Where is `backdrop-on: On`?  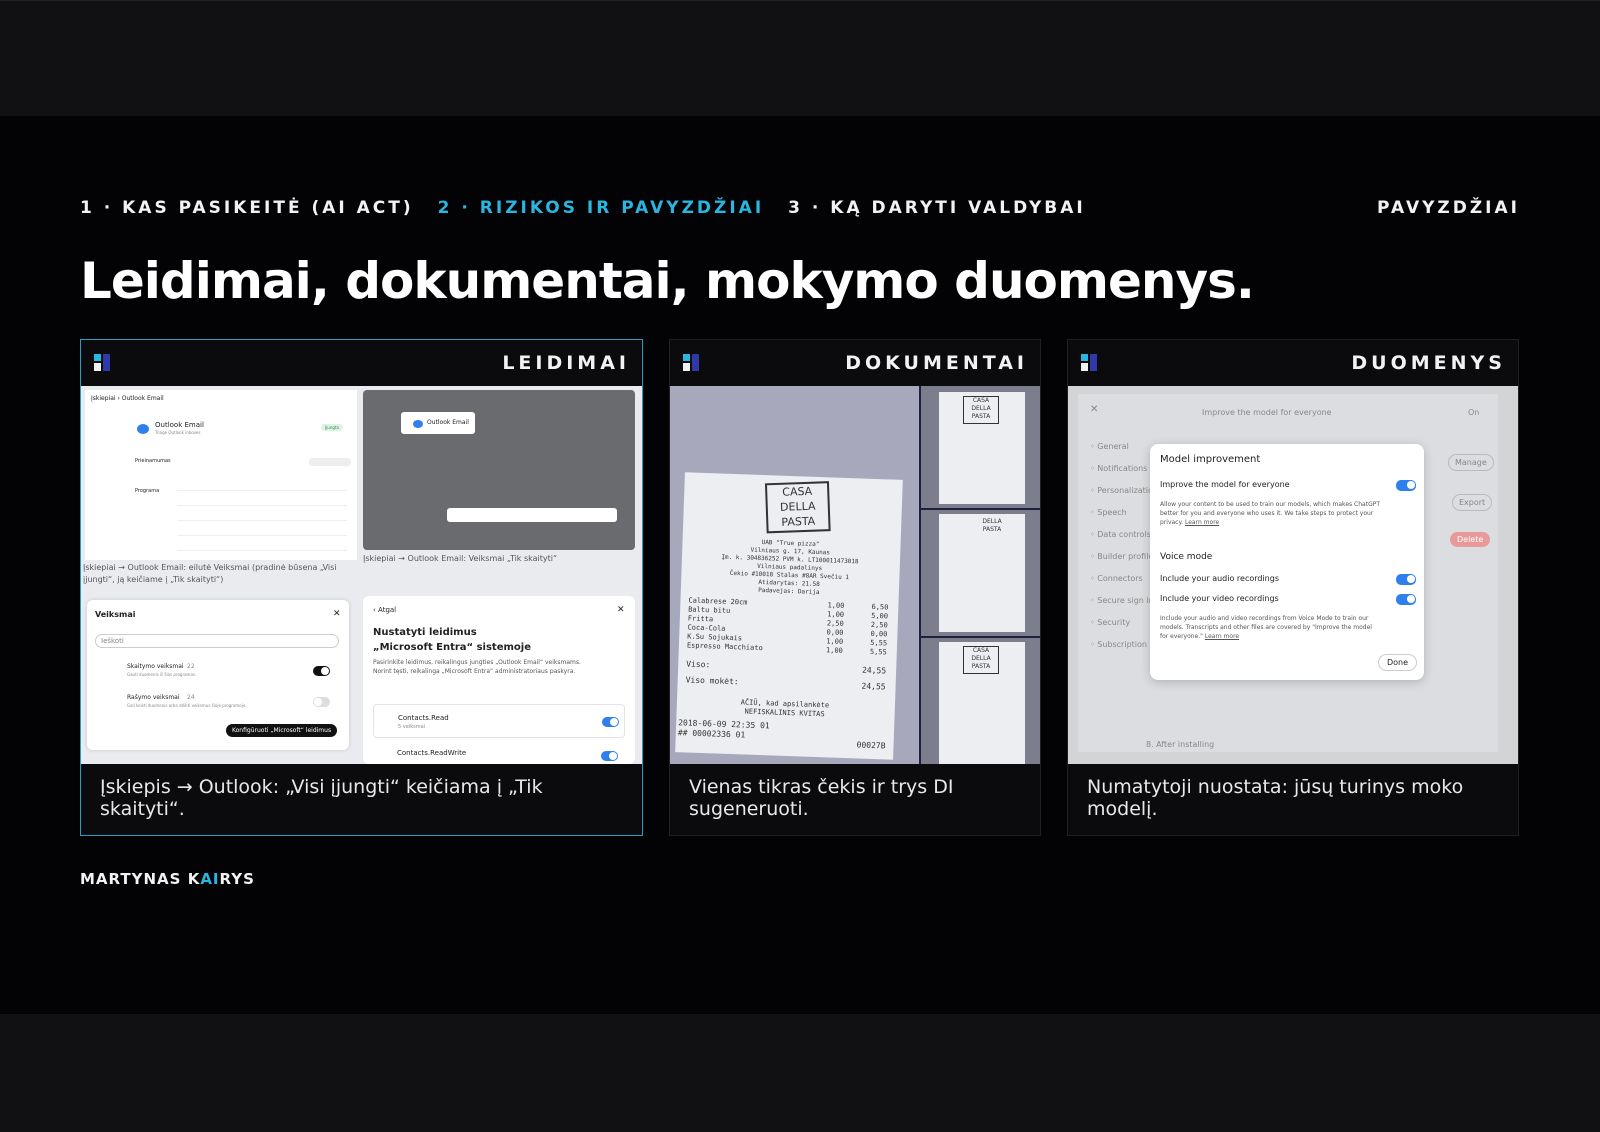
backdrop-on: On is located at coordinates (1474, 412).